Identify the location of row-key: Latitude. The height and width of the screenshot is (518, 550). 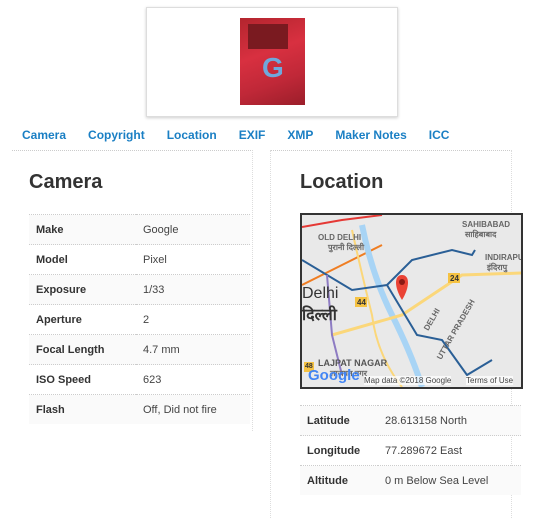
(339, 420).